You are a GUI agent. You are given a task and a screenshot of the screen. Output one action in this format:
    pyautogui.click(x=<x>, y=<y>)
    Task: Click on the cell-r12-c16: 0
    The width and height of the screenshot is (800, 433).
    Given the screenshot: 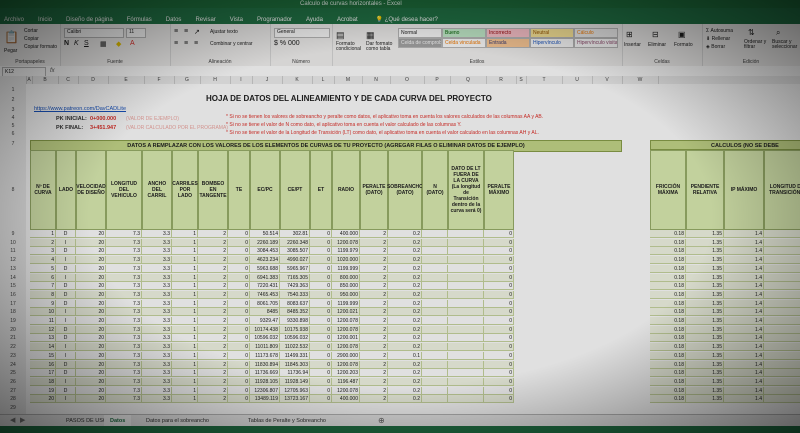 What is the action you would take?
    pyautogui.click(x=499, y=338)
    